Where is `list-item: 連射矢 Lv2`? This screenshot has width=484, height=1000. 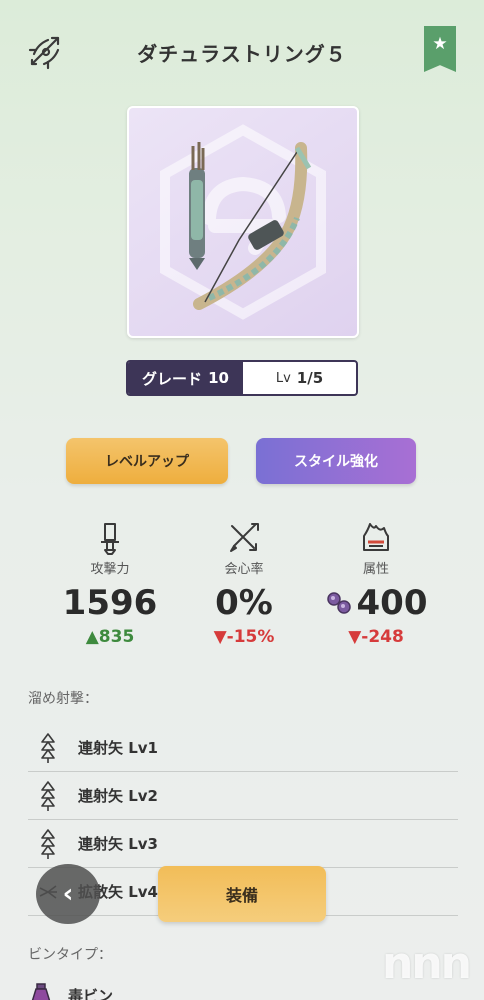
list-item: 連射矢 Lv2 is located at coordinates (243, 796).